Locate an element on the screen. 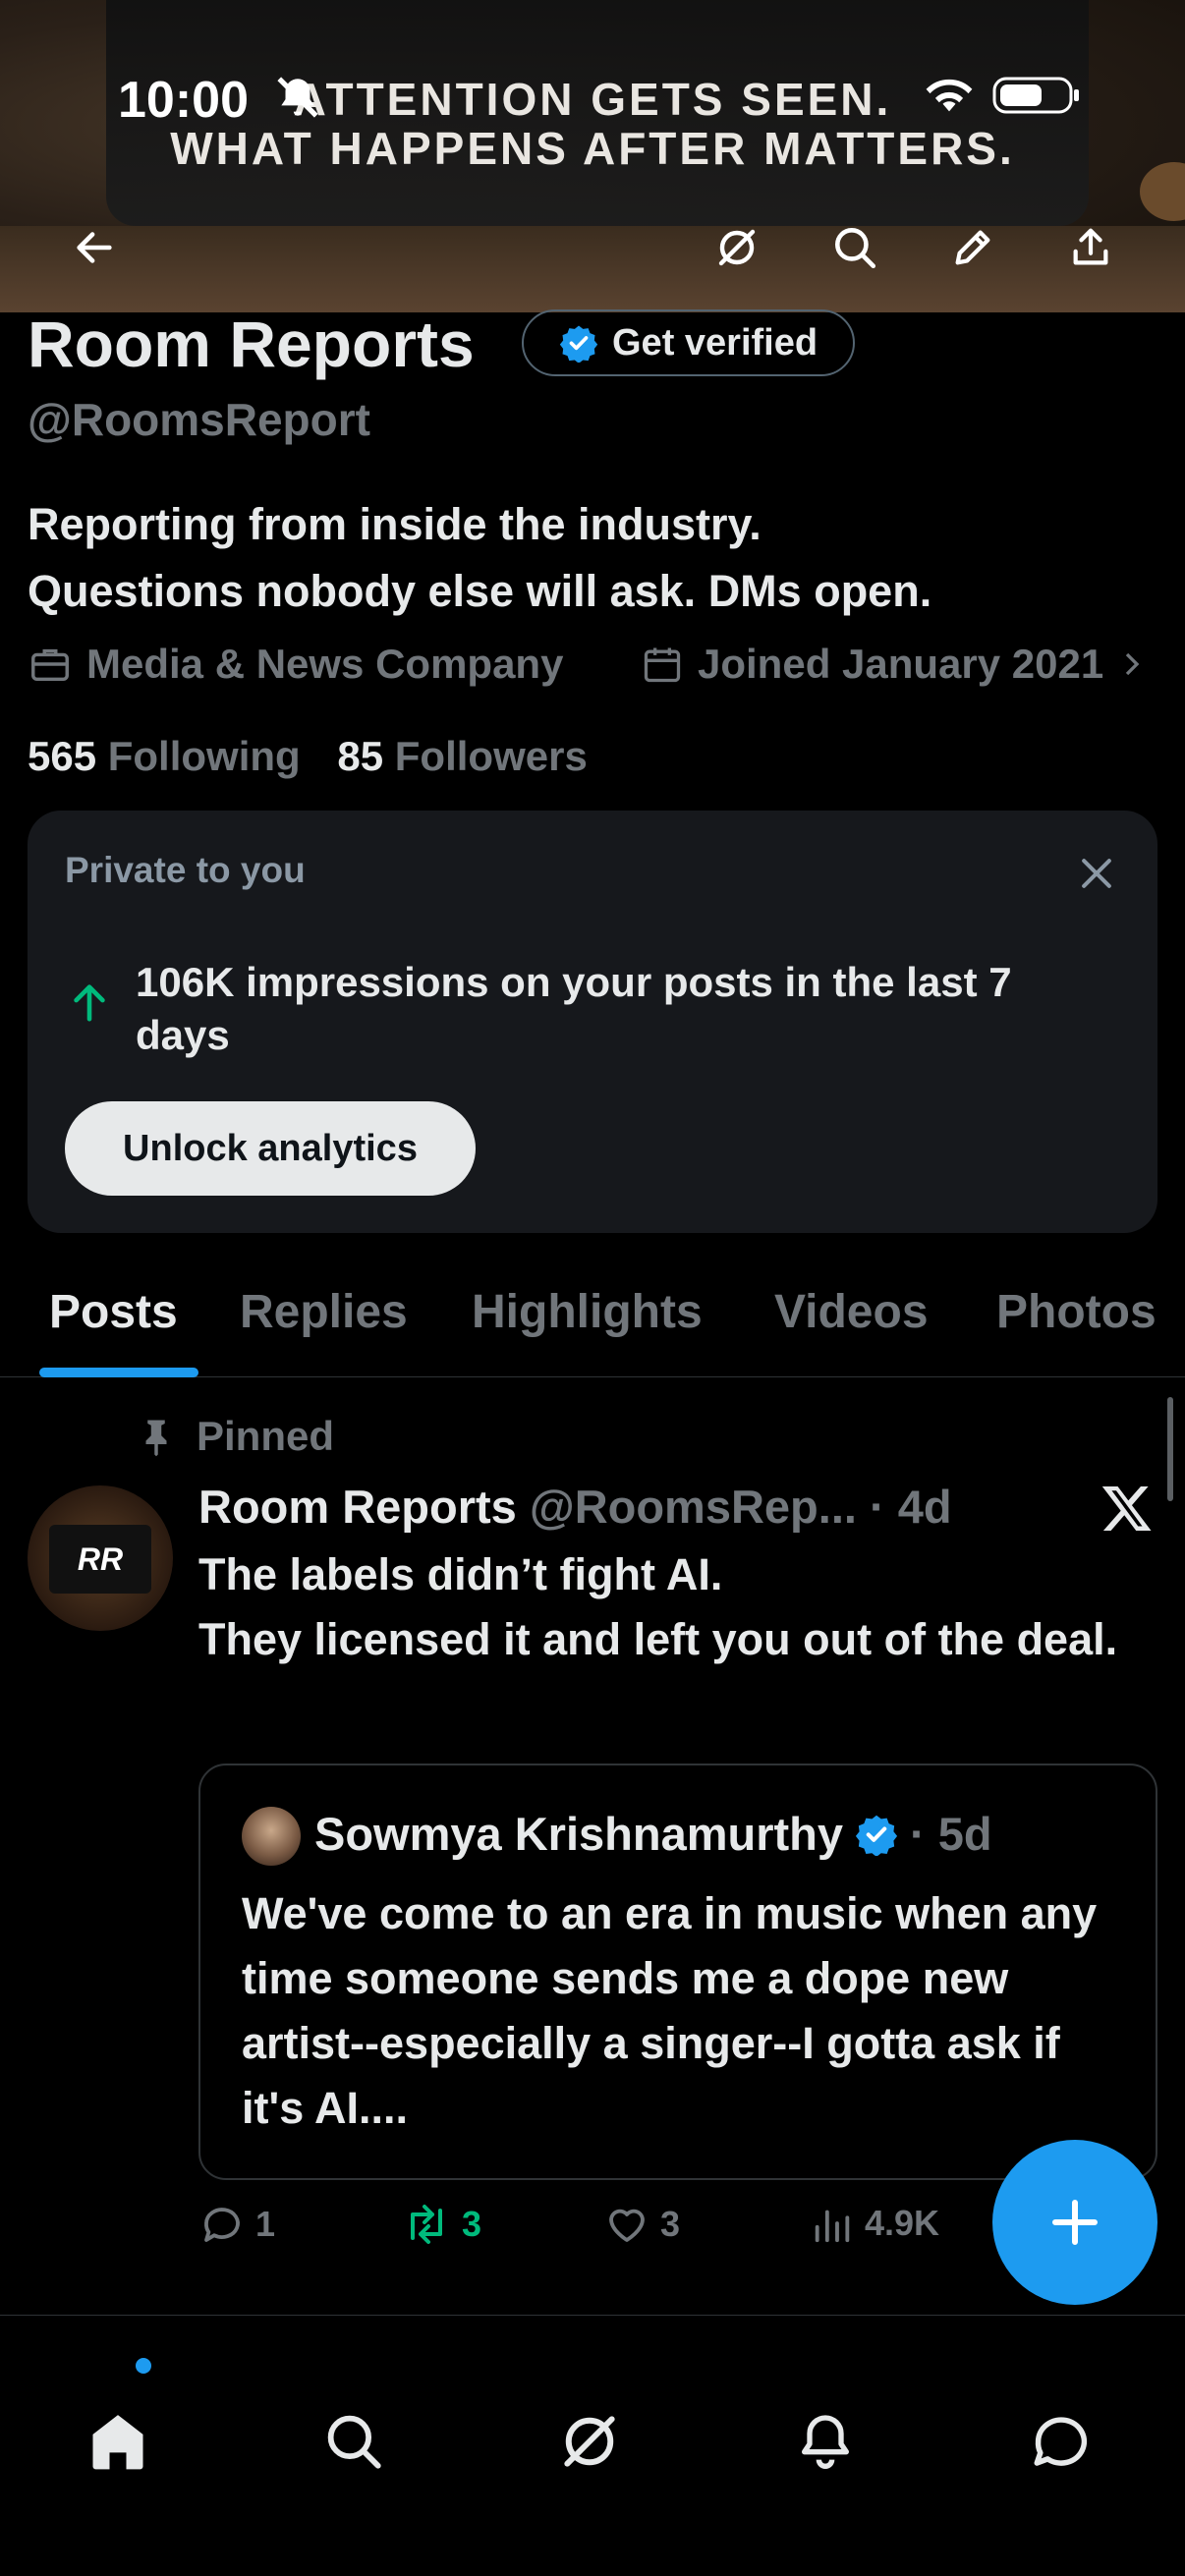  briefcase-icon is located at coordinates (50, 664).